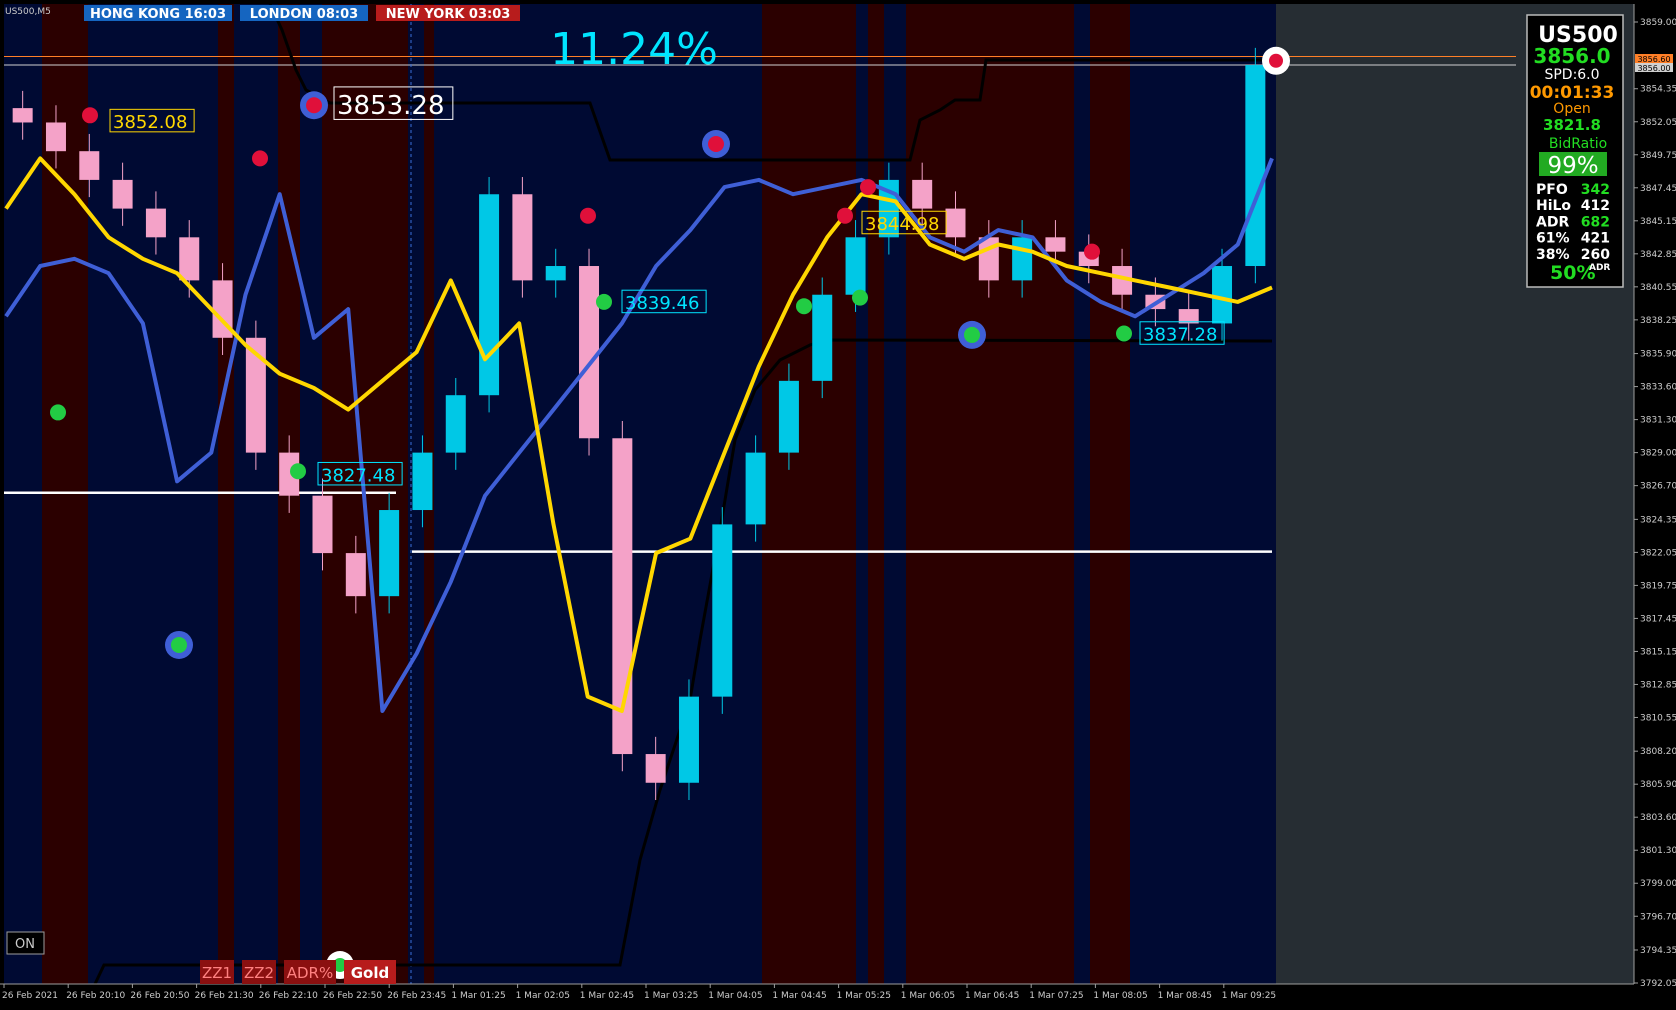 The height and width of the screenshot is (1010, 1676). I want to click on bid-price-tag-label: 3856.00, so click(1653, 68).